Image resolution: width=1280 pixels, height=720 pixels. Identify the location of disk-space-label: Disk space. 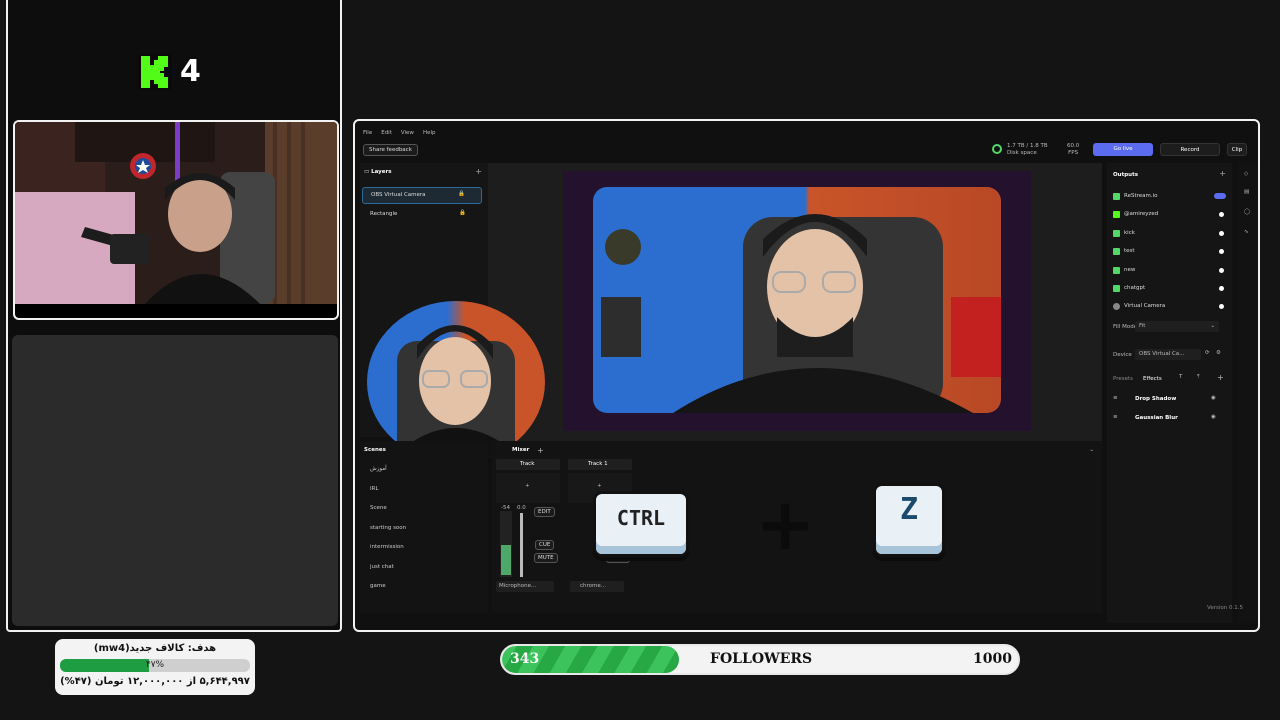
(1022, 153).